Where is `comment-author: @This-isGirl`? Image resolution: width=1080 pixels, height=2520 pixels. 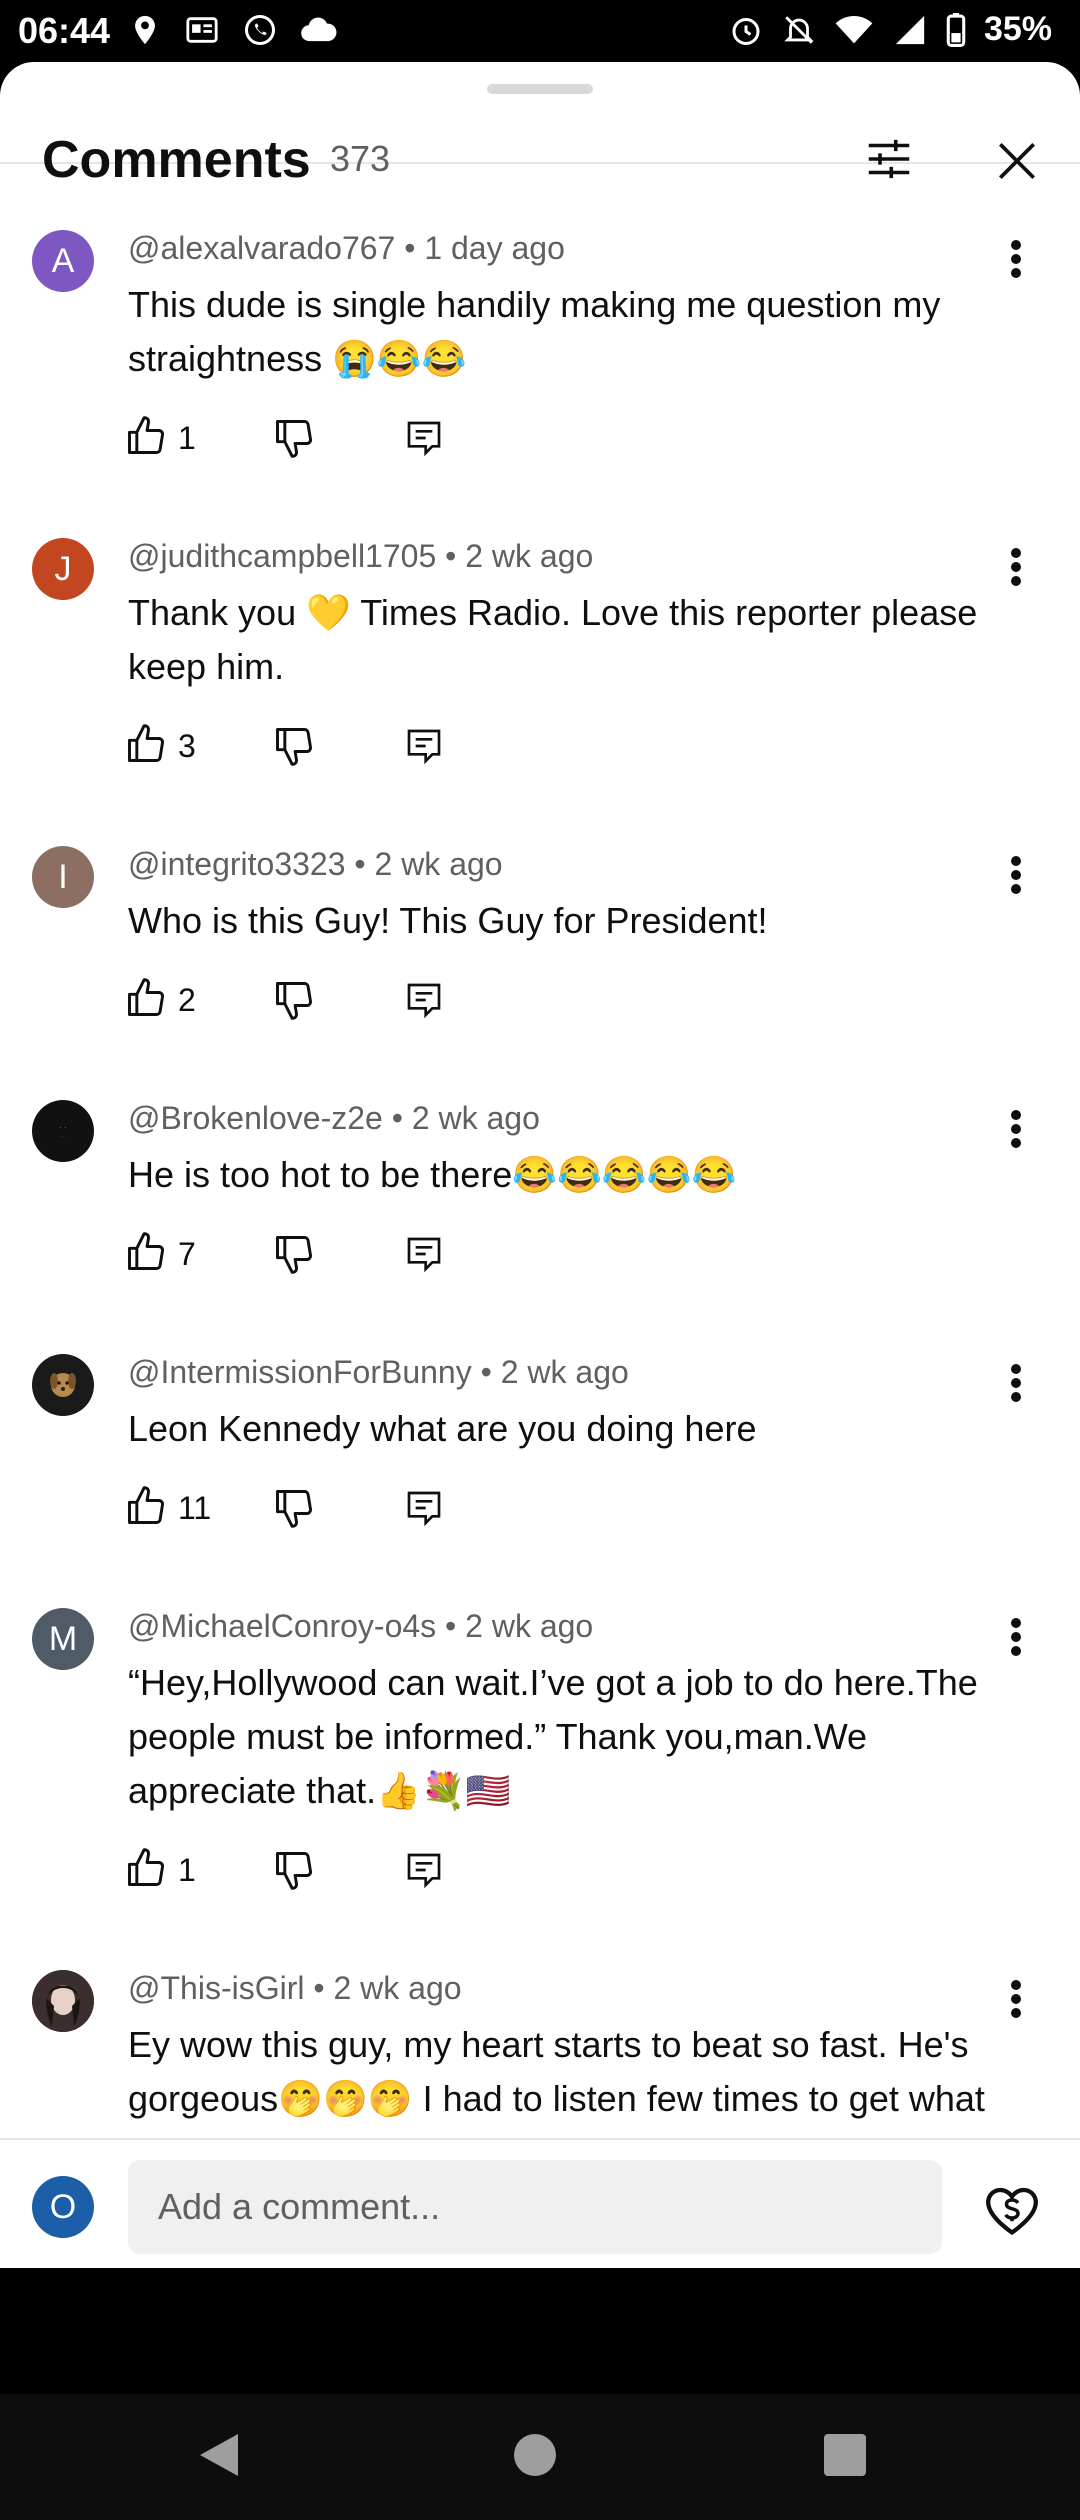 comment-author: @This-isGirl is located at coordinates (216, 1988).